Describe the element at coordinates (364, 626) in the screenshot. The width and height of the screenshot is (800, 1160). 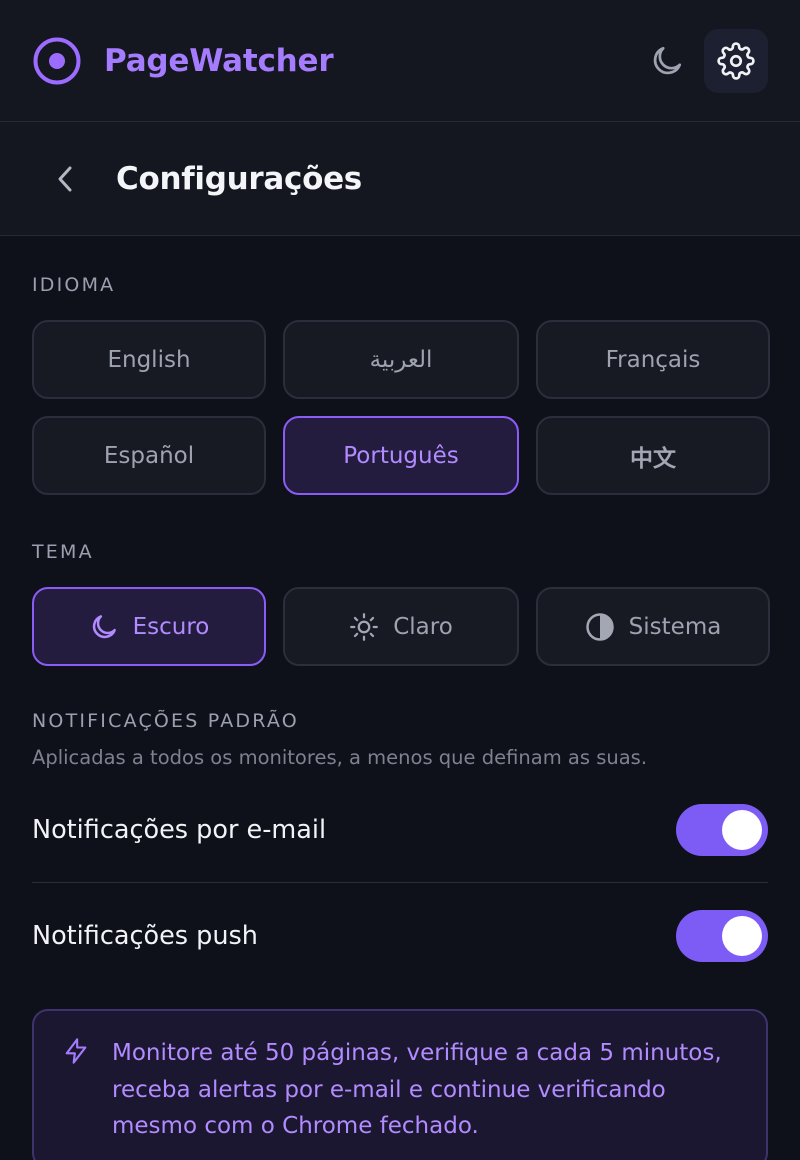
I see `sun-icon` at that location.